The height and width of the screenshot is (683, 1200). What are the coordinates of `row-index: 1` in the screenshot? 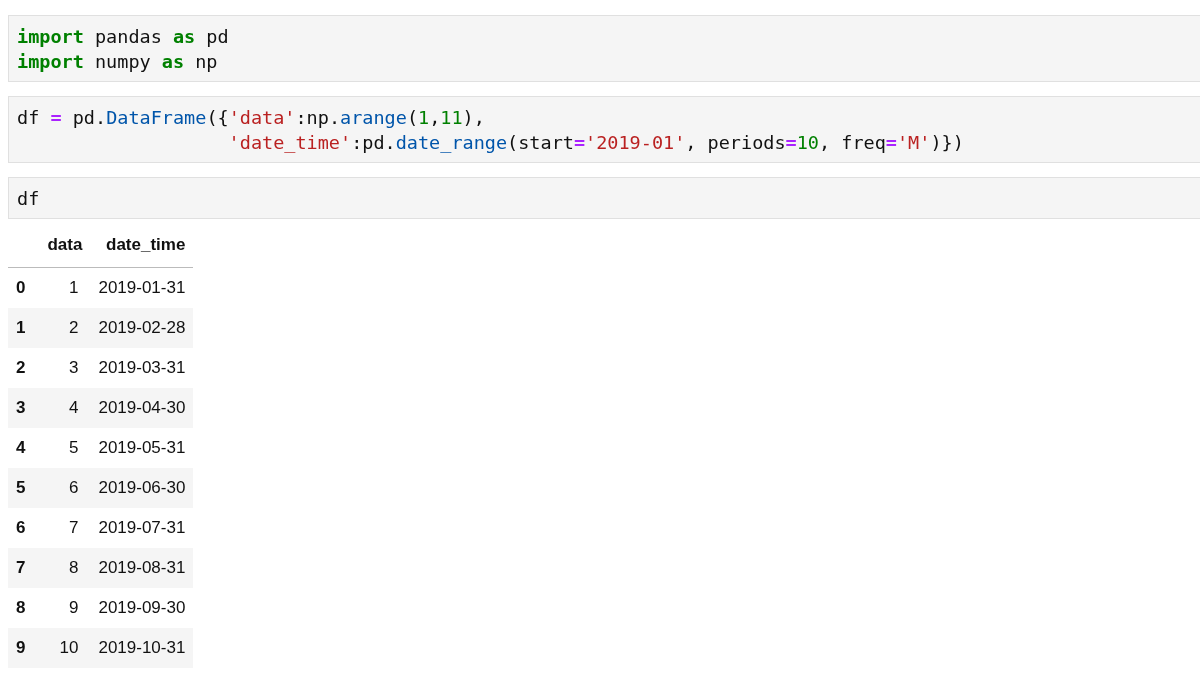 It's located at (24, 328).